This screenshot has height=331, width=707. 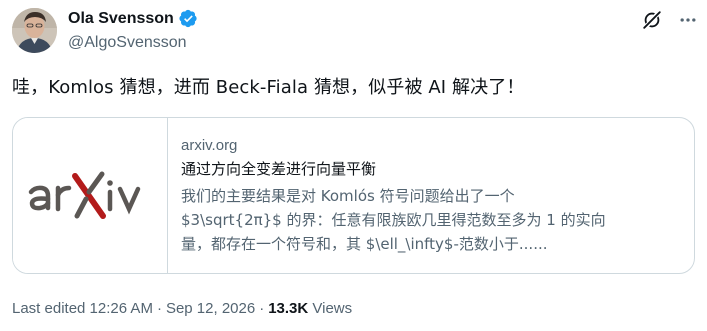 What do you see at coordinates (279, 169) in the screenshot?
I see `card-title: 通过方向全变差进行向量平衡` at bounding box center [279, 169].